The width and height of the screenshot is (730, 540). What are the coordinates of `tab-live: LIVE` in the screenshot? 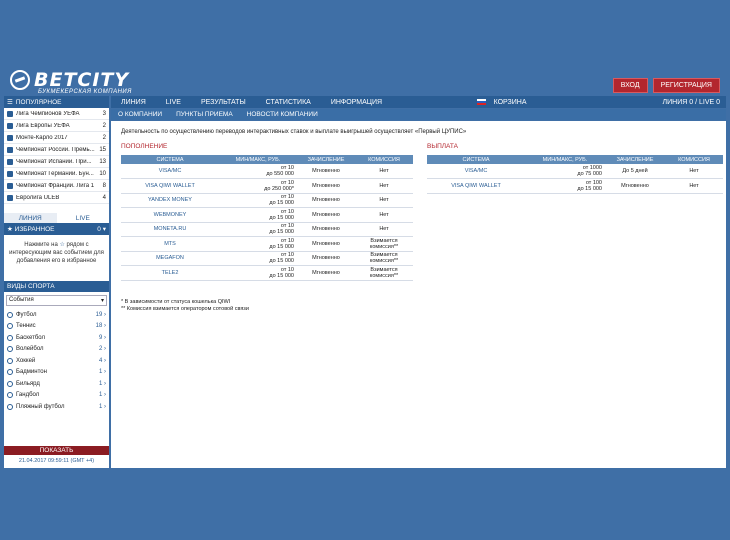 It's located at (82, 218).